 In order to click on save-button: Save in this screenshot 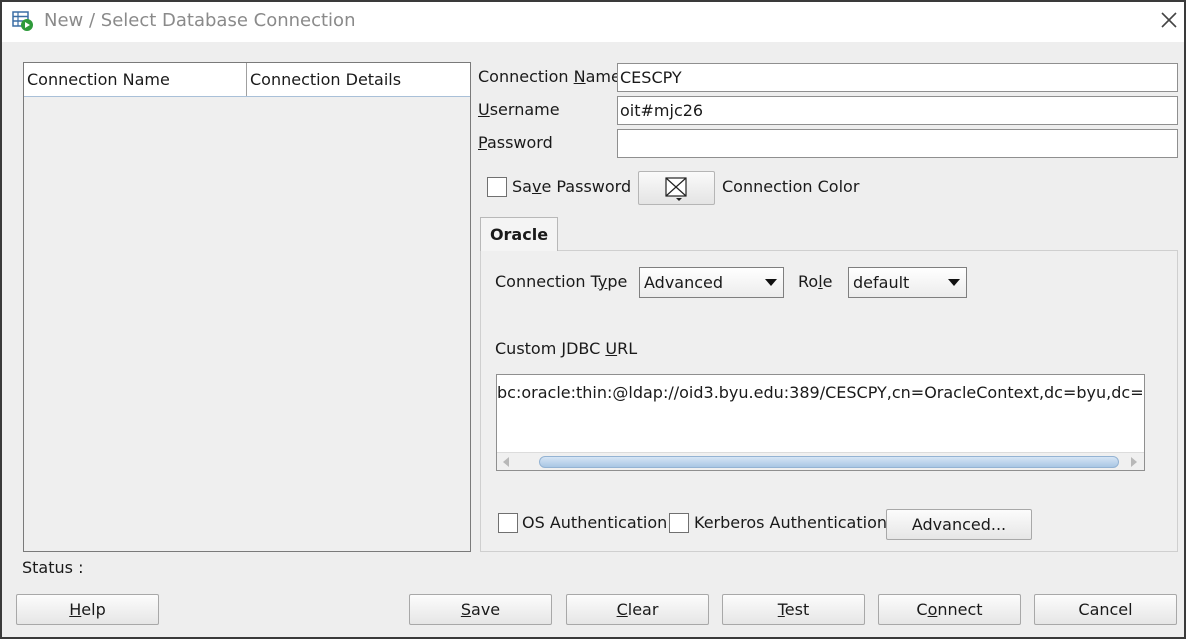, I will do `click(480, 609)`.